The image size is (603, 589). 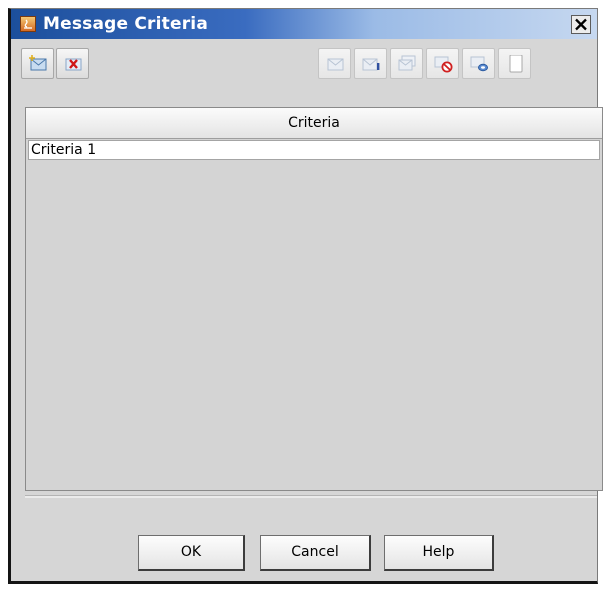 What do you see at coordinates (304, 63) in the screenshot?
I see `toolbar` at bounding box center [304, 63].